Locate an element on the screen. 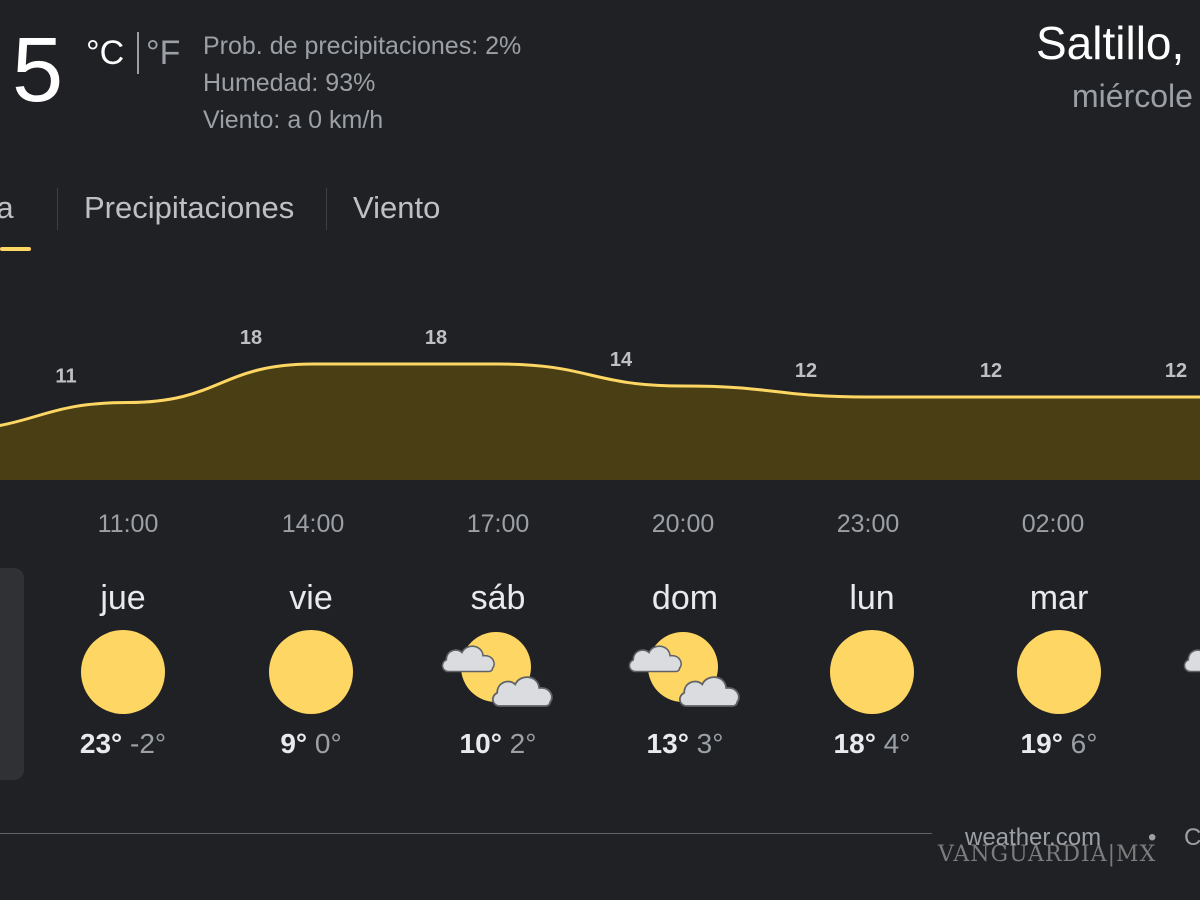  day-temperatures: 10° 2° is located at coordinates (498, 744).